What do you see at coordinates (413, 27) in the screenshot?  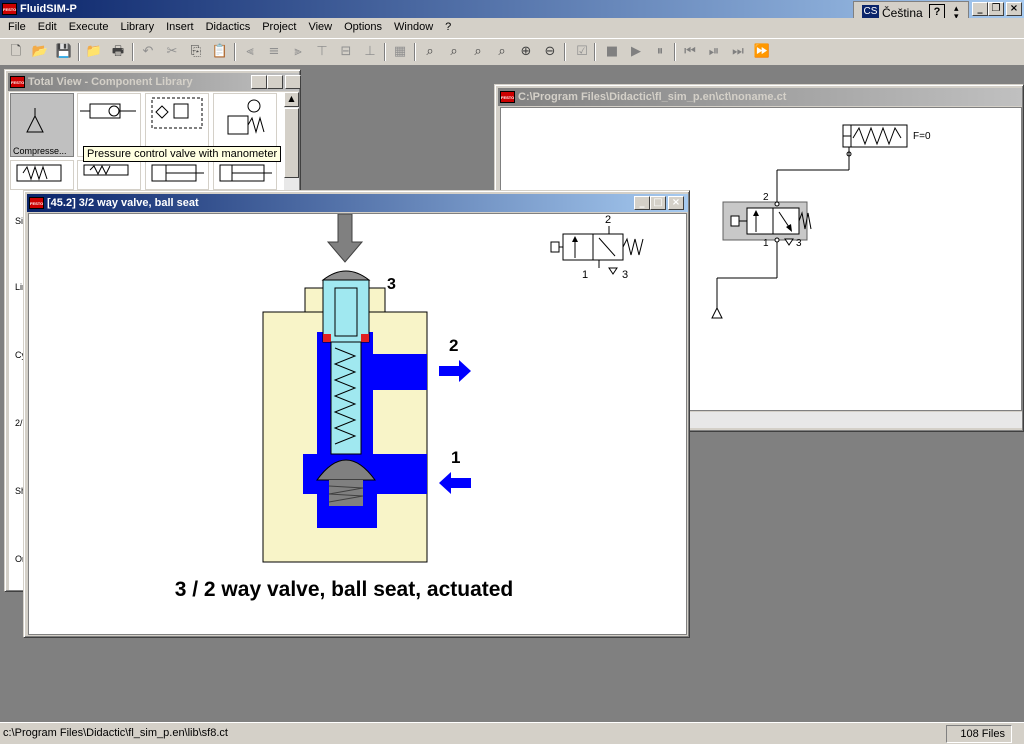 I see `menu-window: Window` at bounding box center [413, 27].